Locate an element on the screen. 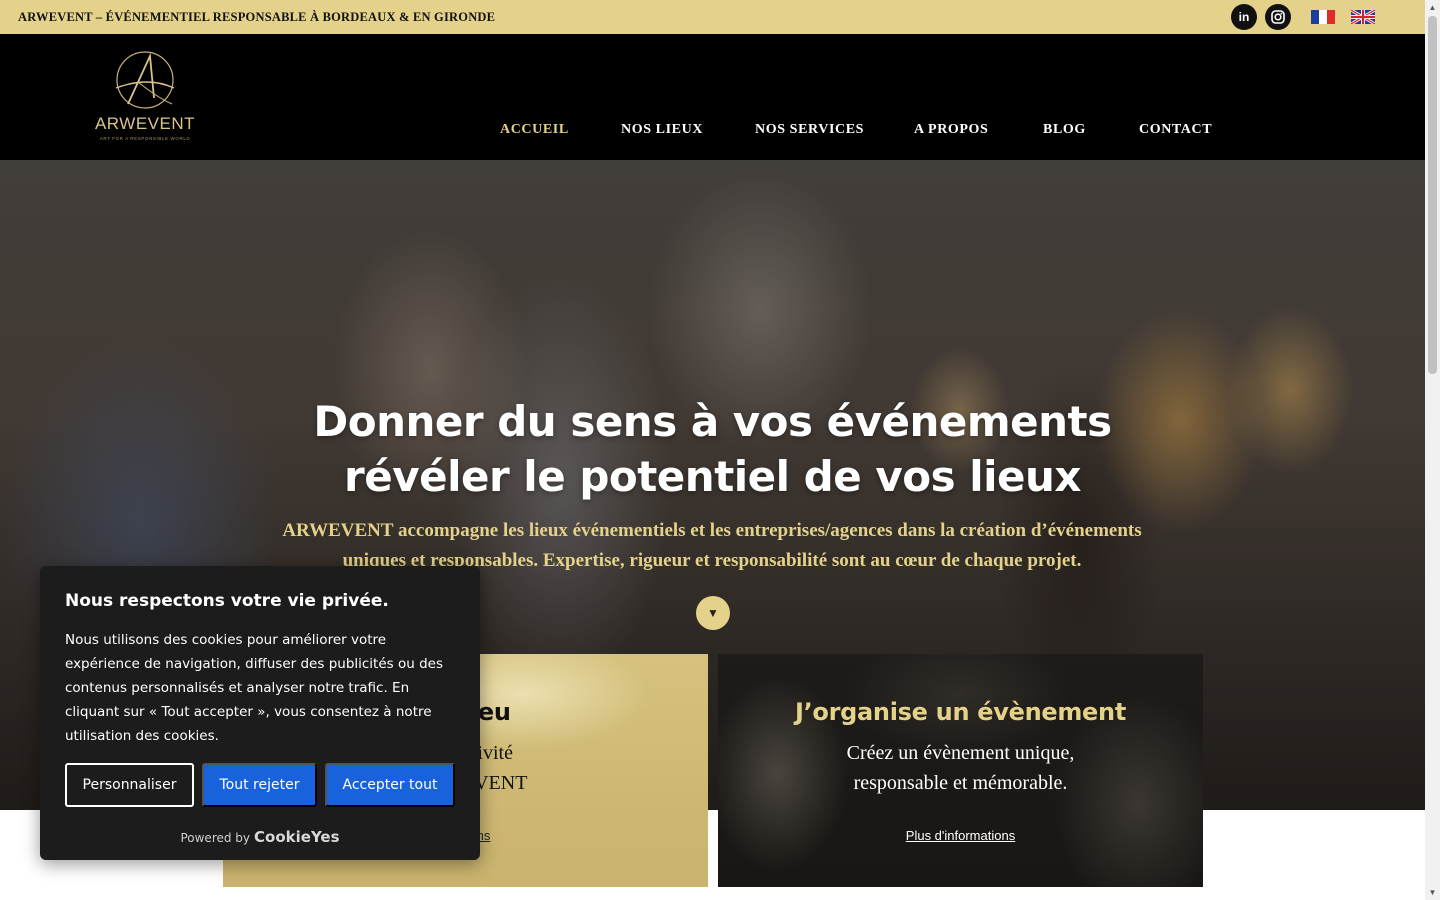  french-flag-icon is located at coordinates (1323, 17).